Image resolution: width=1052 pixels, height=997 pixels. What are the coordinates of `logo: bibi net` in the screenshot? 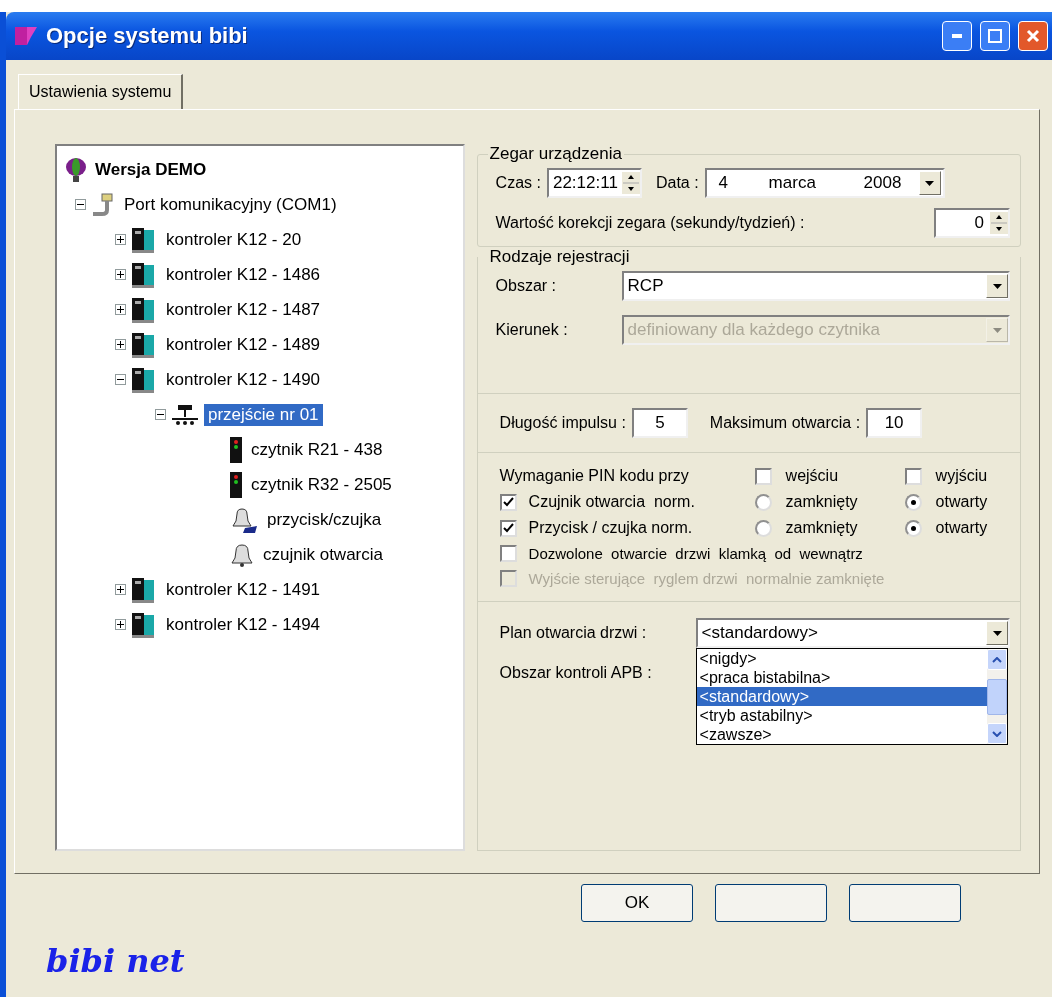 It's located at (116, 961).